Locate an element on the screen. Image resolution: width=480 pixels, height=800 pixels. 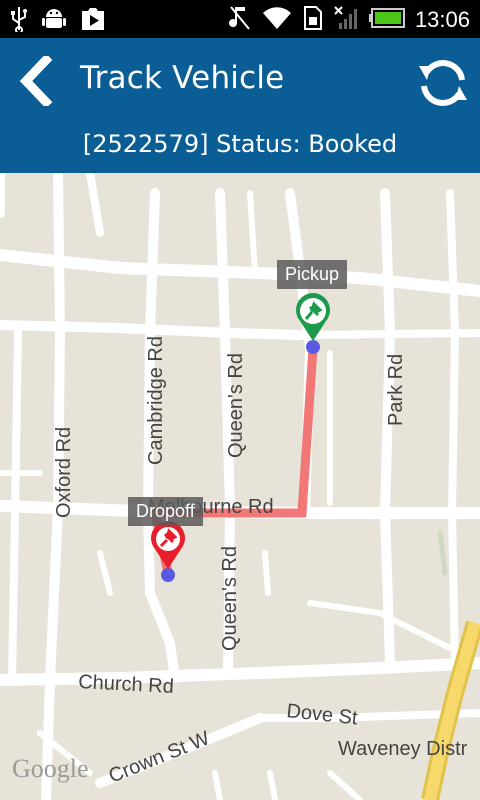
battery-icon is located at coordinates (386, 20).